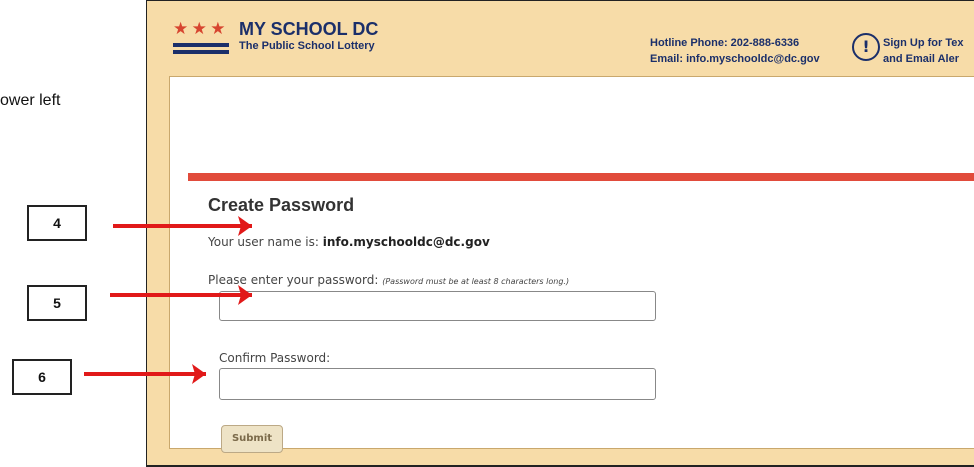 The image size is (974, 467). I want to click on password-label-text: Please enter your password:, so click(293, 280).